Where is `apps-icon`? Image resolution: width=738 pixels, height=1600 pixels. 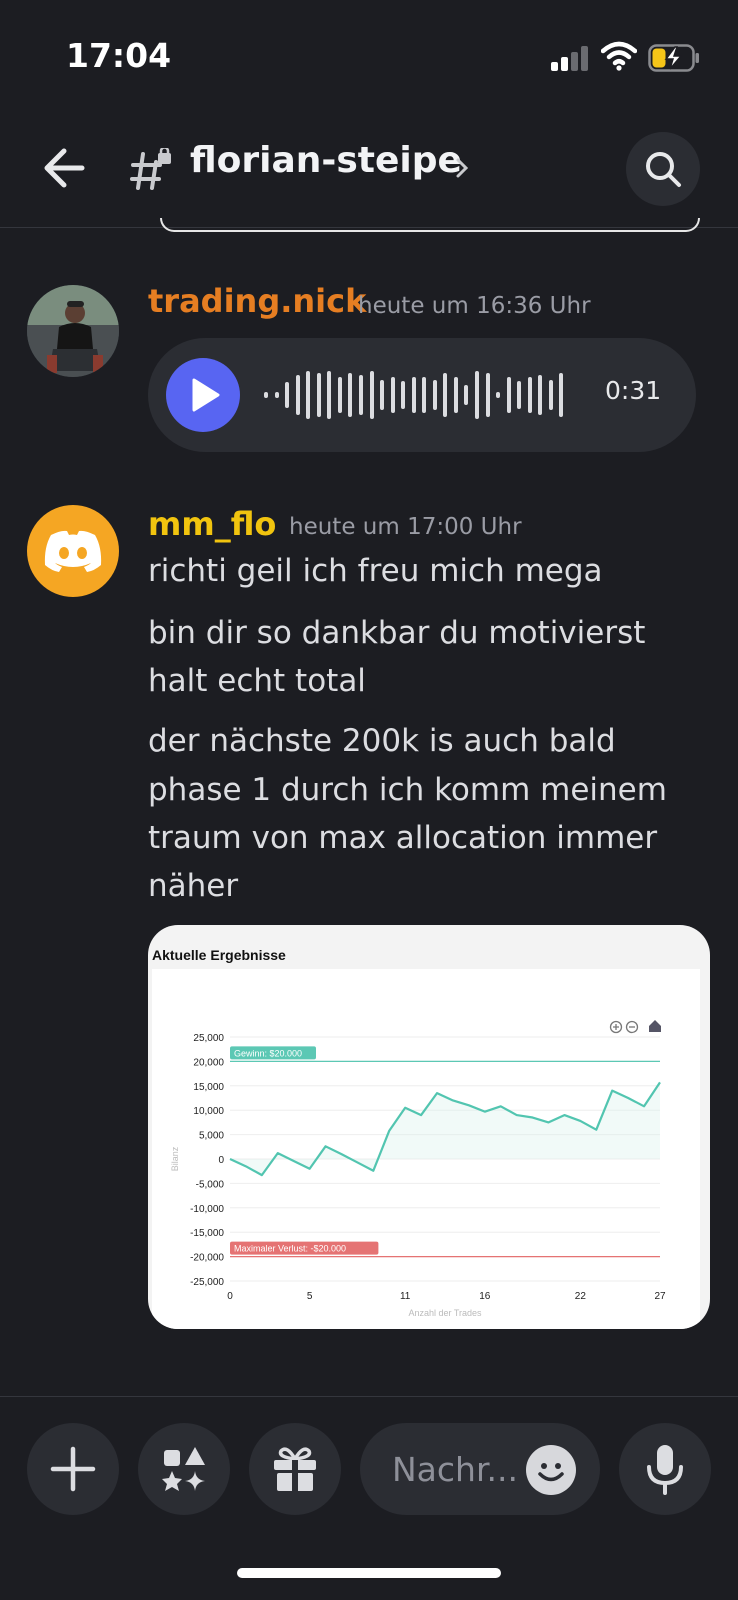 apps-icon is located at coordinates (183, 1469).